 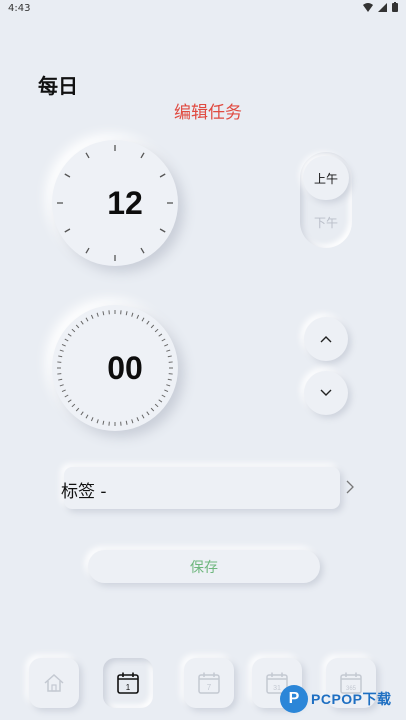 What do you see at coordinates (350, 487) in the screenshot?
I see `chevron-right-icon` at bounding box center [350, 487].